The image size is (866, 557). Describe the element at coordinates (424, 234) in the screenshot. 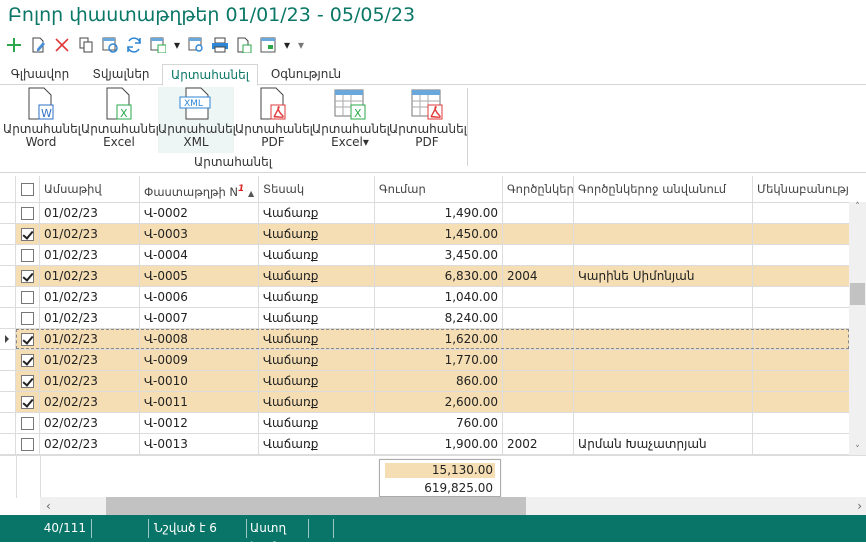

I see `table-row: 01/02/23 Վ-0003 Վաճառք 1,450.00` at that location.